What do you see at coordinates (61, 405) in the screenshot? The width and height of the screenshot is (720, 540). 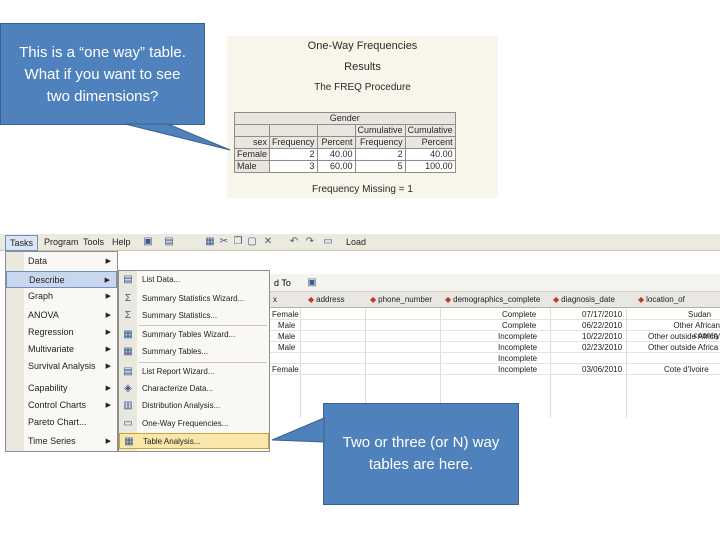 I see `tasks-menu-item-control-charts: Control Charts ▶` at bounding box center [61, 405].